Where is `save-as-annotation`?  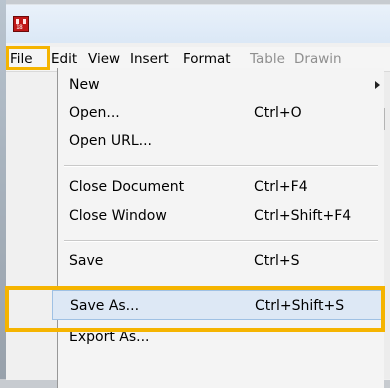
save-as-annotation is located at coordinates (195, 309).